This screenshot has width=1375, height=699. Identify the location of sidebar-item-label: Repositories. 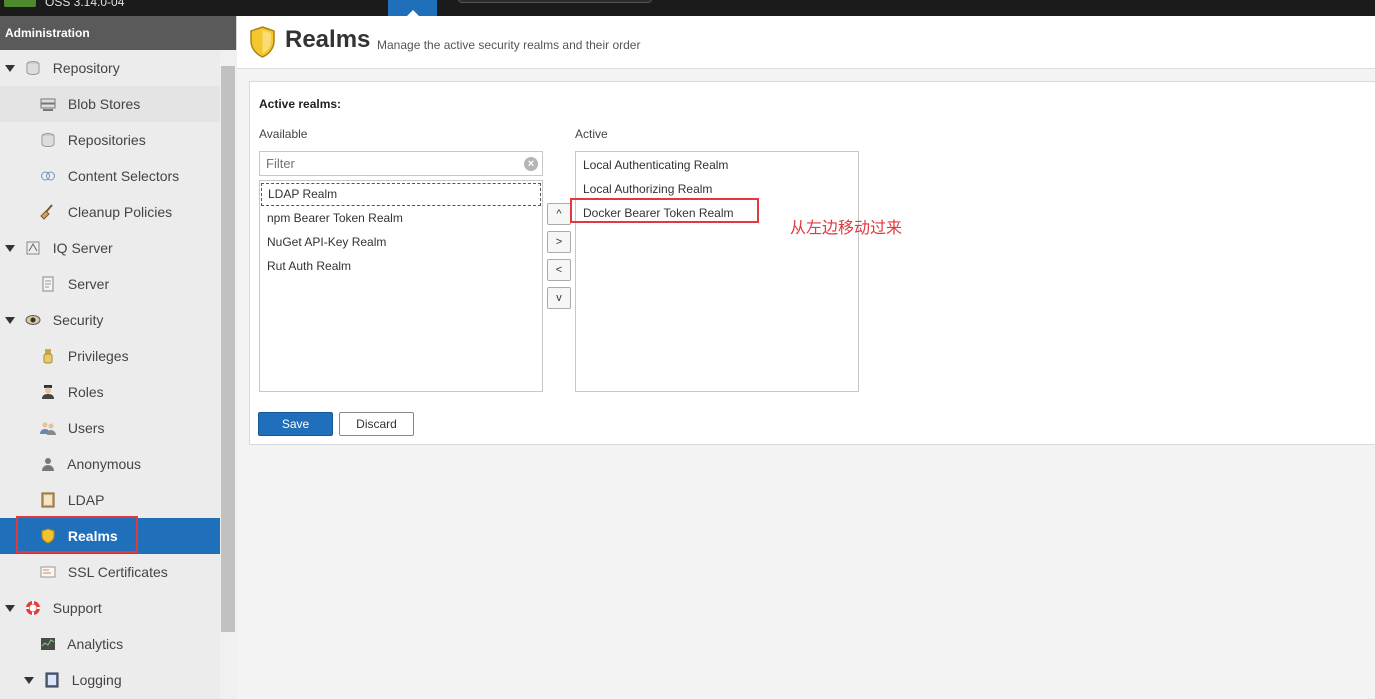
(106, 140).